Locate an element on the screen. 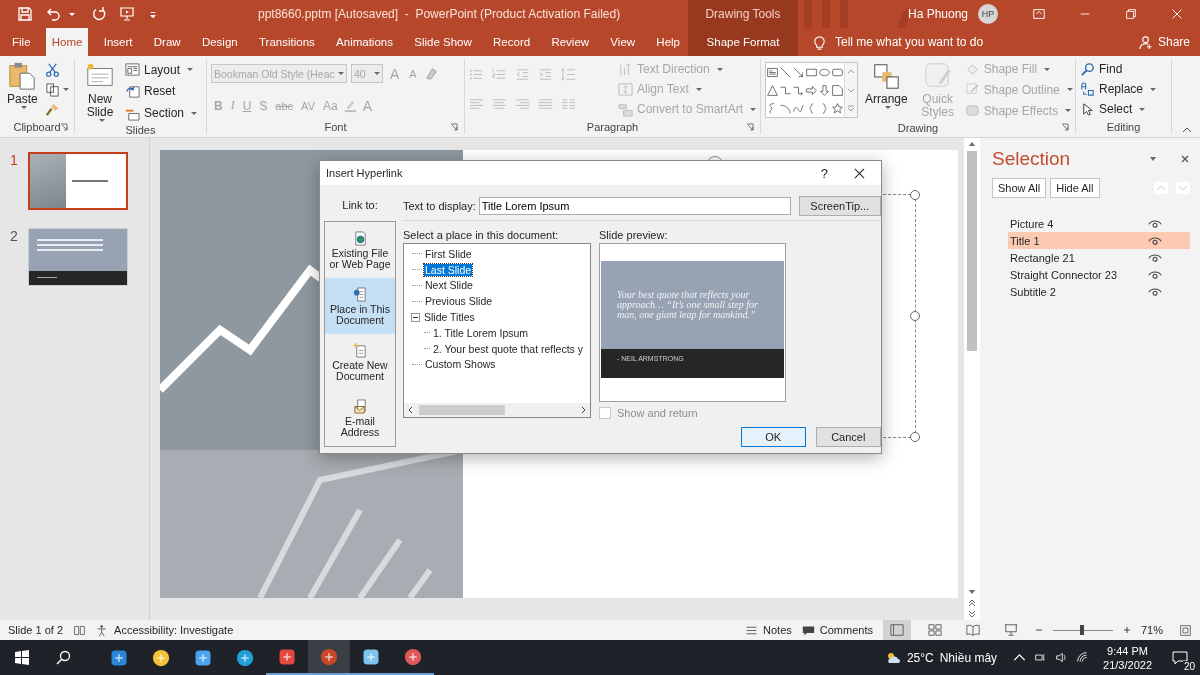  zoom-level: 71% is located at coordinates (1155, 630).